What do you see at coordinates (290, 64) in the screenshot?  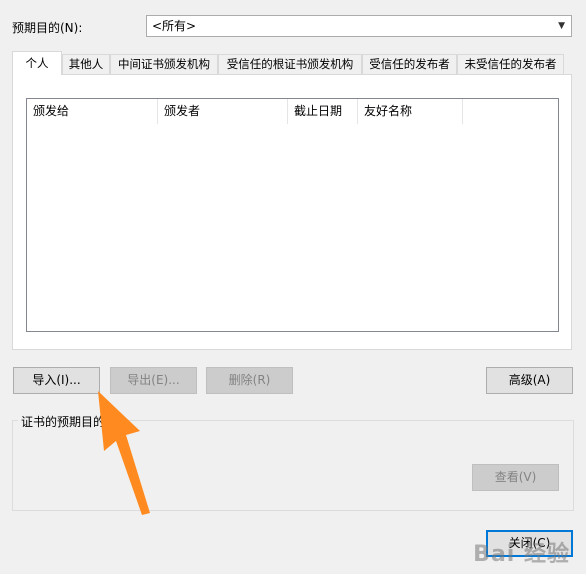 I see `tab-trusted-root-ca: 受信任的根证书颁发机构` at bounding box center [290, 64].